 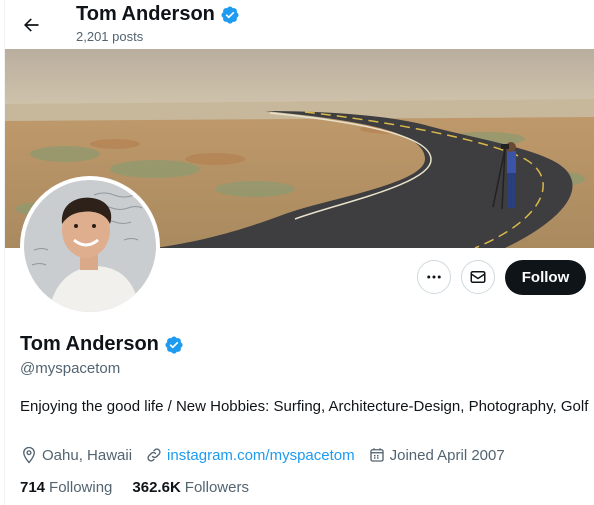 I want to click on joined-text: Joined April 2007, so click(x=447, y=455).